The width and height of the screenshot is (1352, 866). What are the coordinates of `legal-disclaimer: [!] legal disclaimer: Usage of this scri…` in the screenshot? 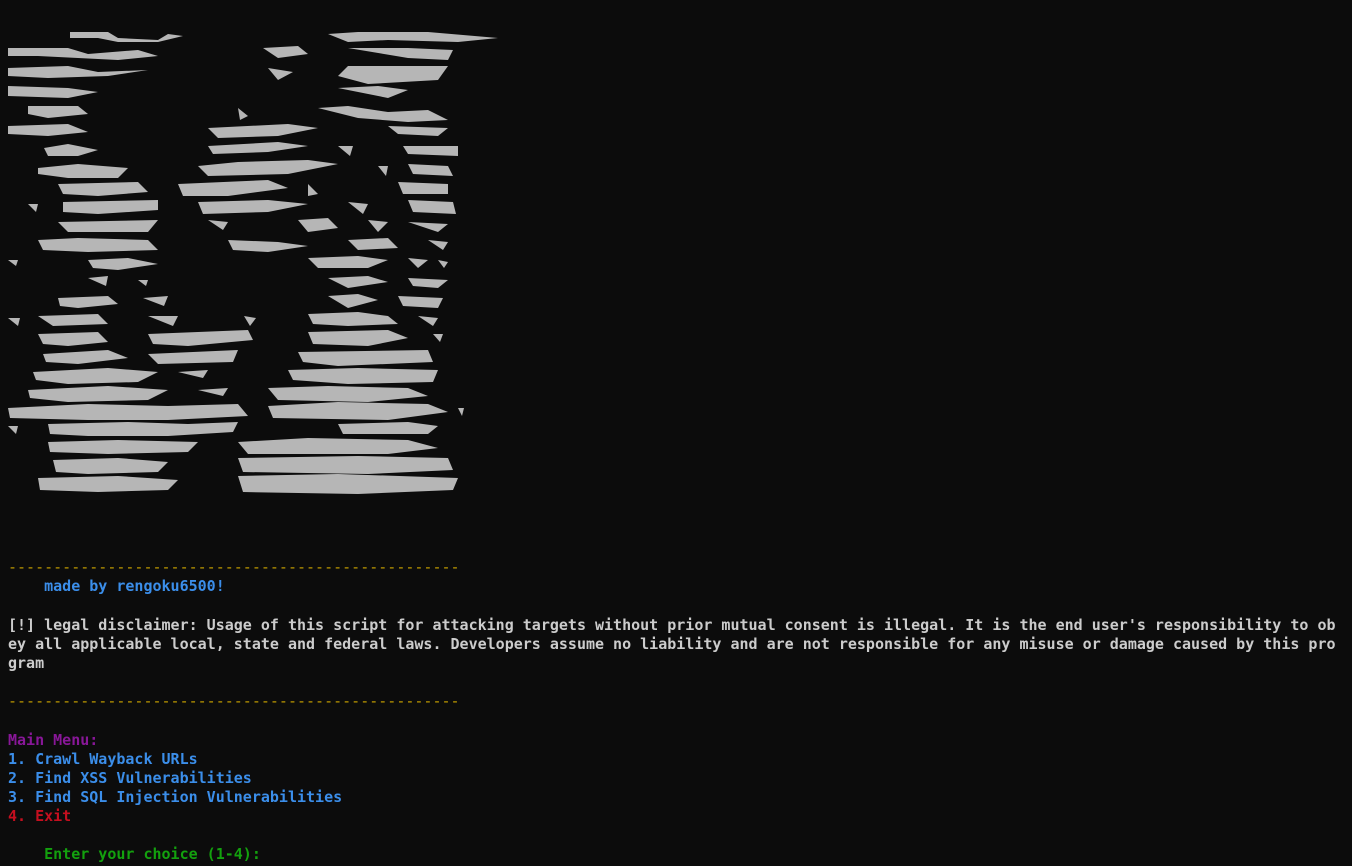 It's located at (672, 644).